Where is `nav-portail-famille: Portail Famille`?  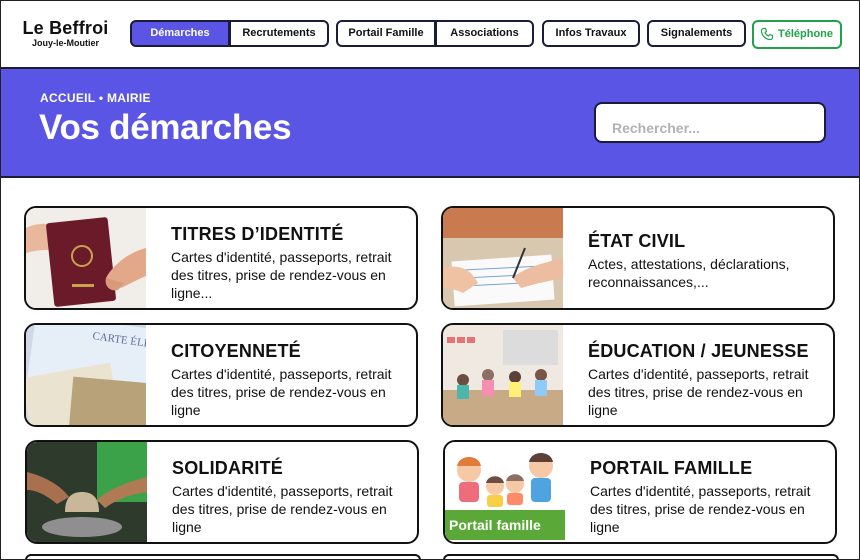
nav-portail-famille: Portail Famille is located at coordinates (386, 33).